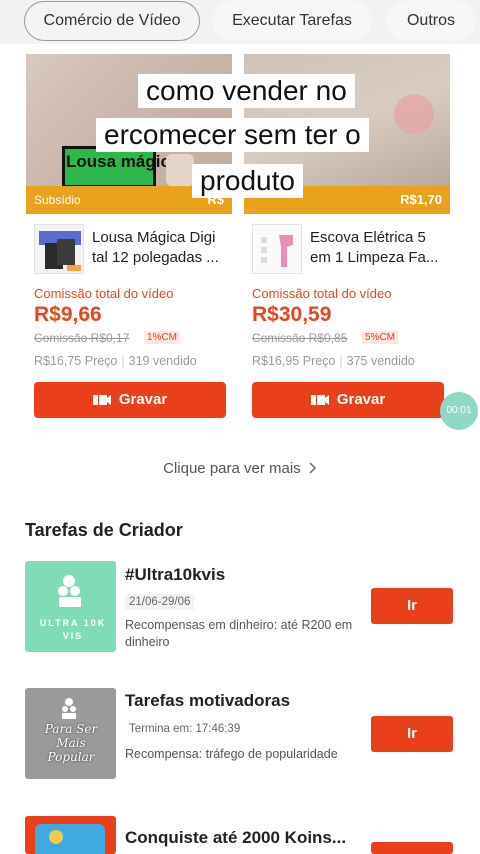  What do you see at coordinates (247, 181) in the screenshot?
I see `caption-line-3: produto` at bounding box center [247, 181].